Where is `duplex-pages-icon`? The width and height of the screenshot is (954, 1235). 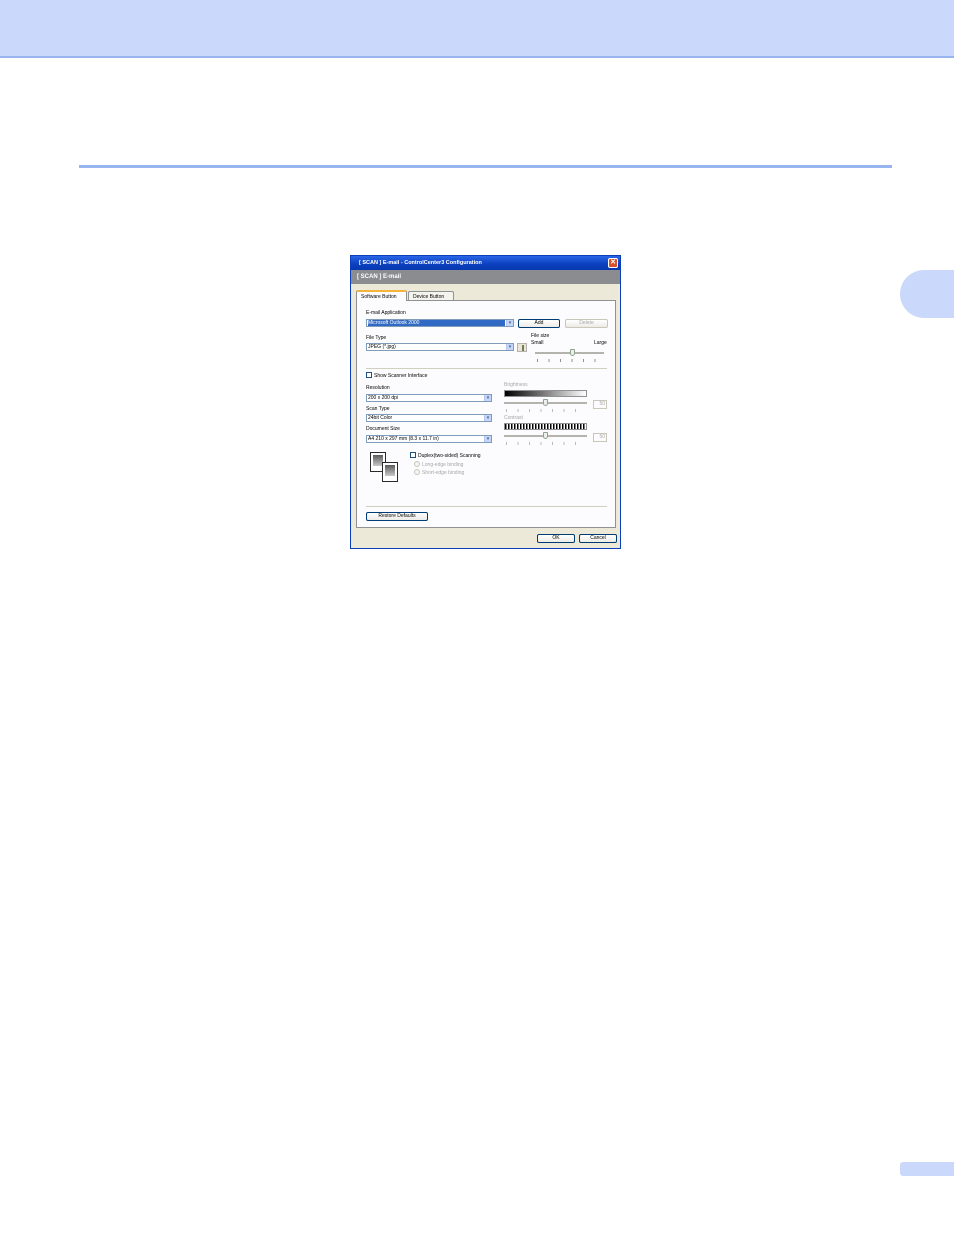
duplex-pages-icon is located at coordinates (385, 469).